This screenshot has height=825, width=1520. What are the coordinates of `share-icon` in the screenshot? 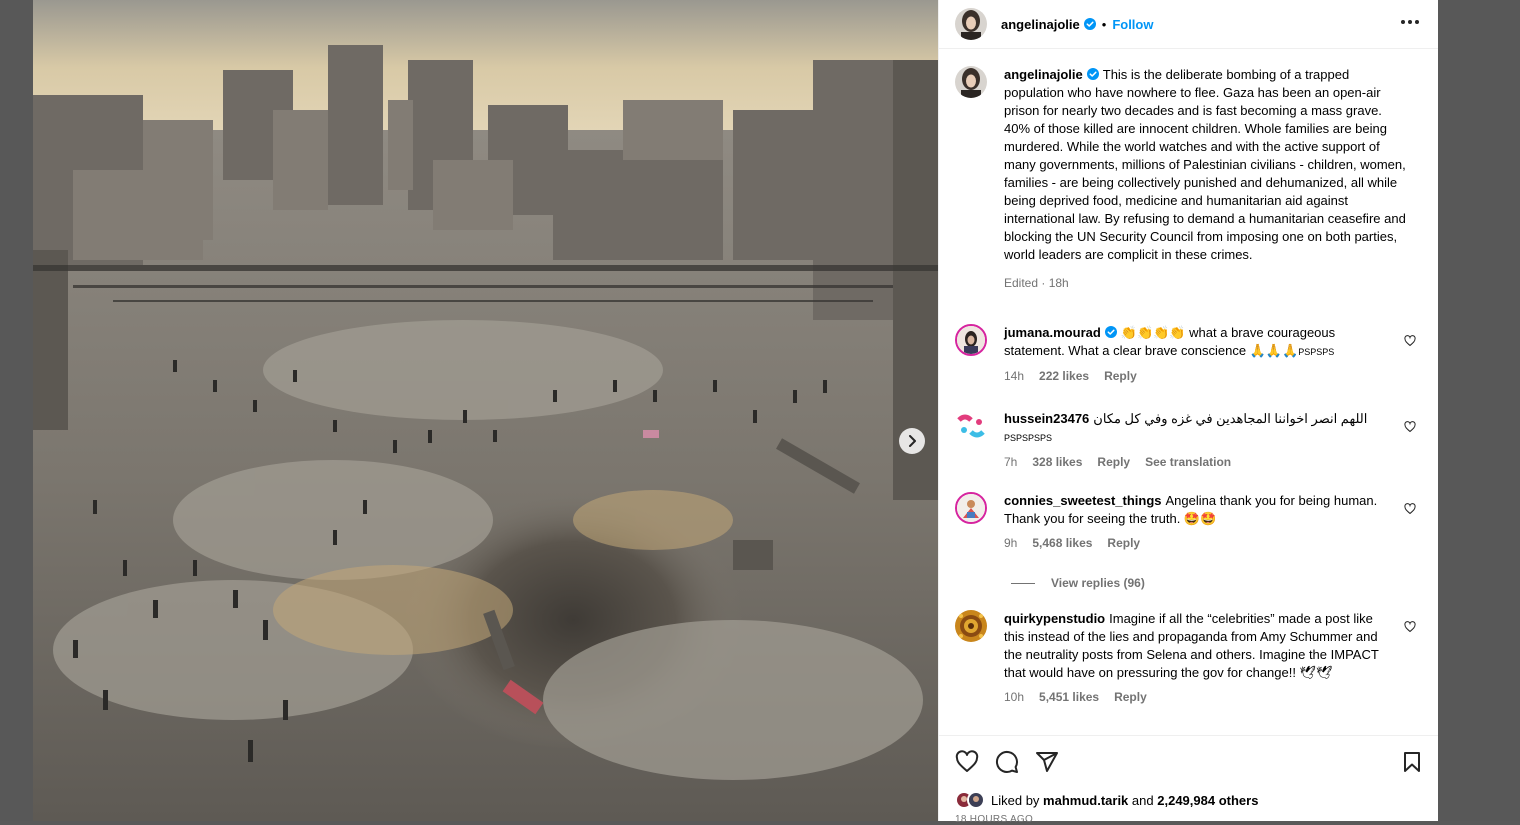 It's located at (1047, 762).